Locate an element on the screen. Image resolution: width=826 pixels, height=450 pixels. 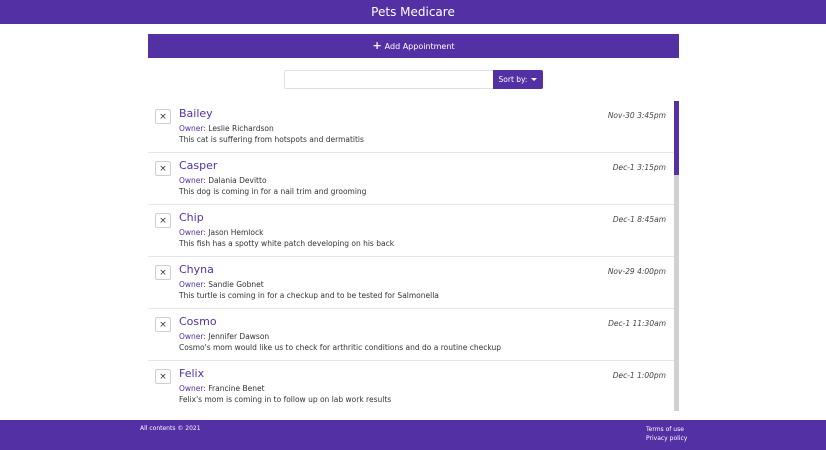
search-bar: Sort by: is located at coordinates (413, 79).